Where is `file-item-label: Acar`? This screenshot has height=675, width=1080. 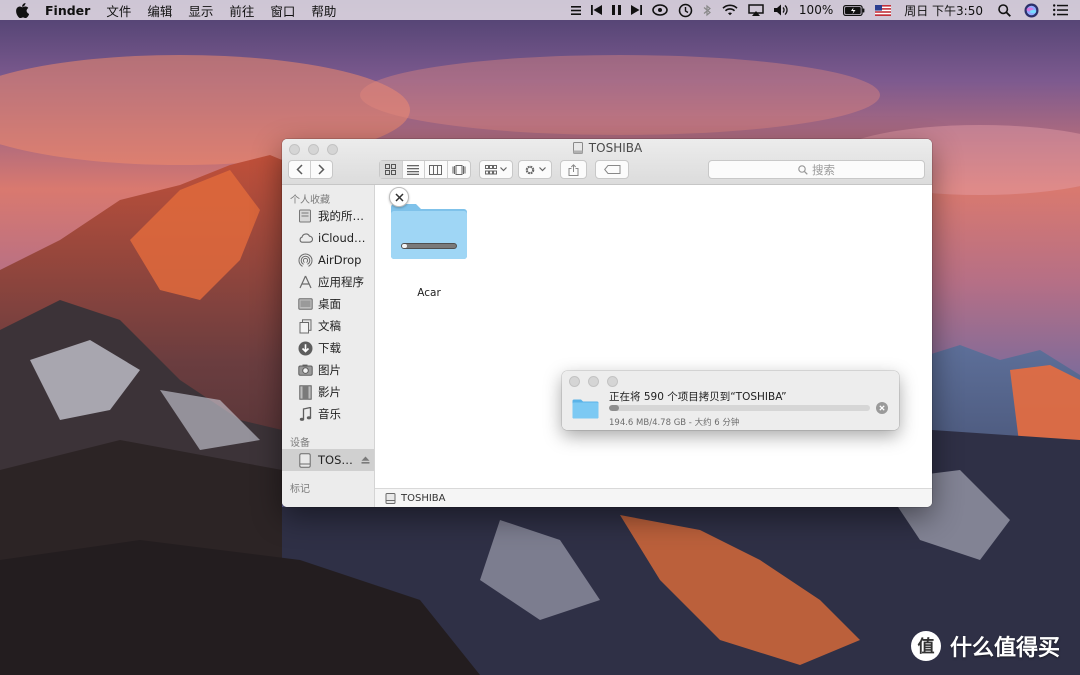
file-item-label: Acar is located at coordinates (429, 293).